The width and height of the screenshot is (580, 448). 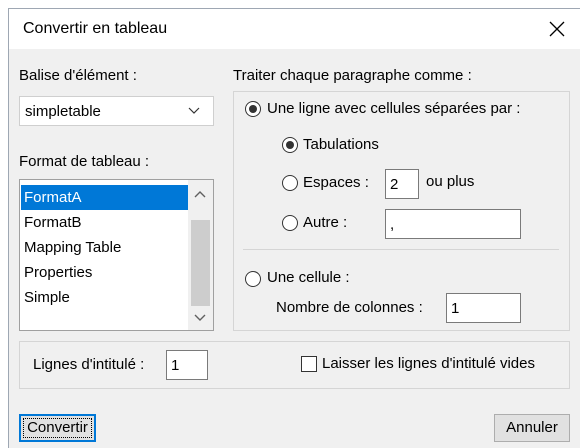 I want to click on element-tag-label: Balise d'élément :, so click(x=78, y=75).